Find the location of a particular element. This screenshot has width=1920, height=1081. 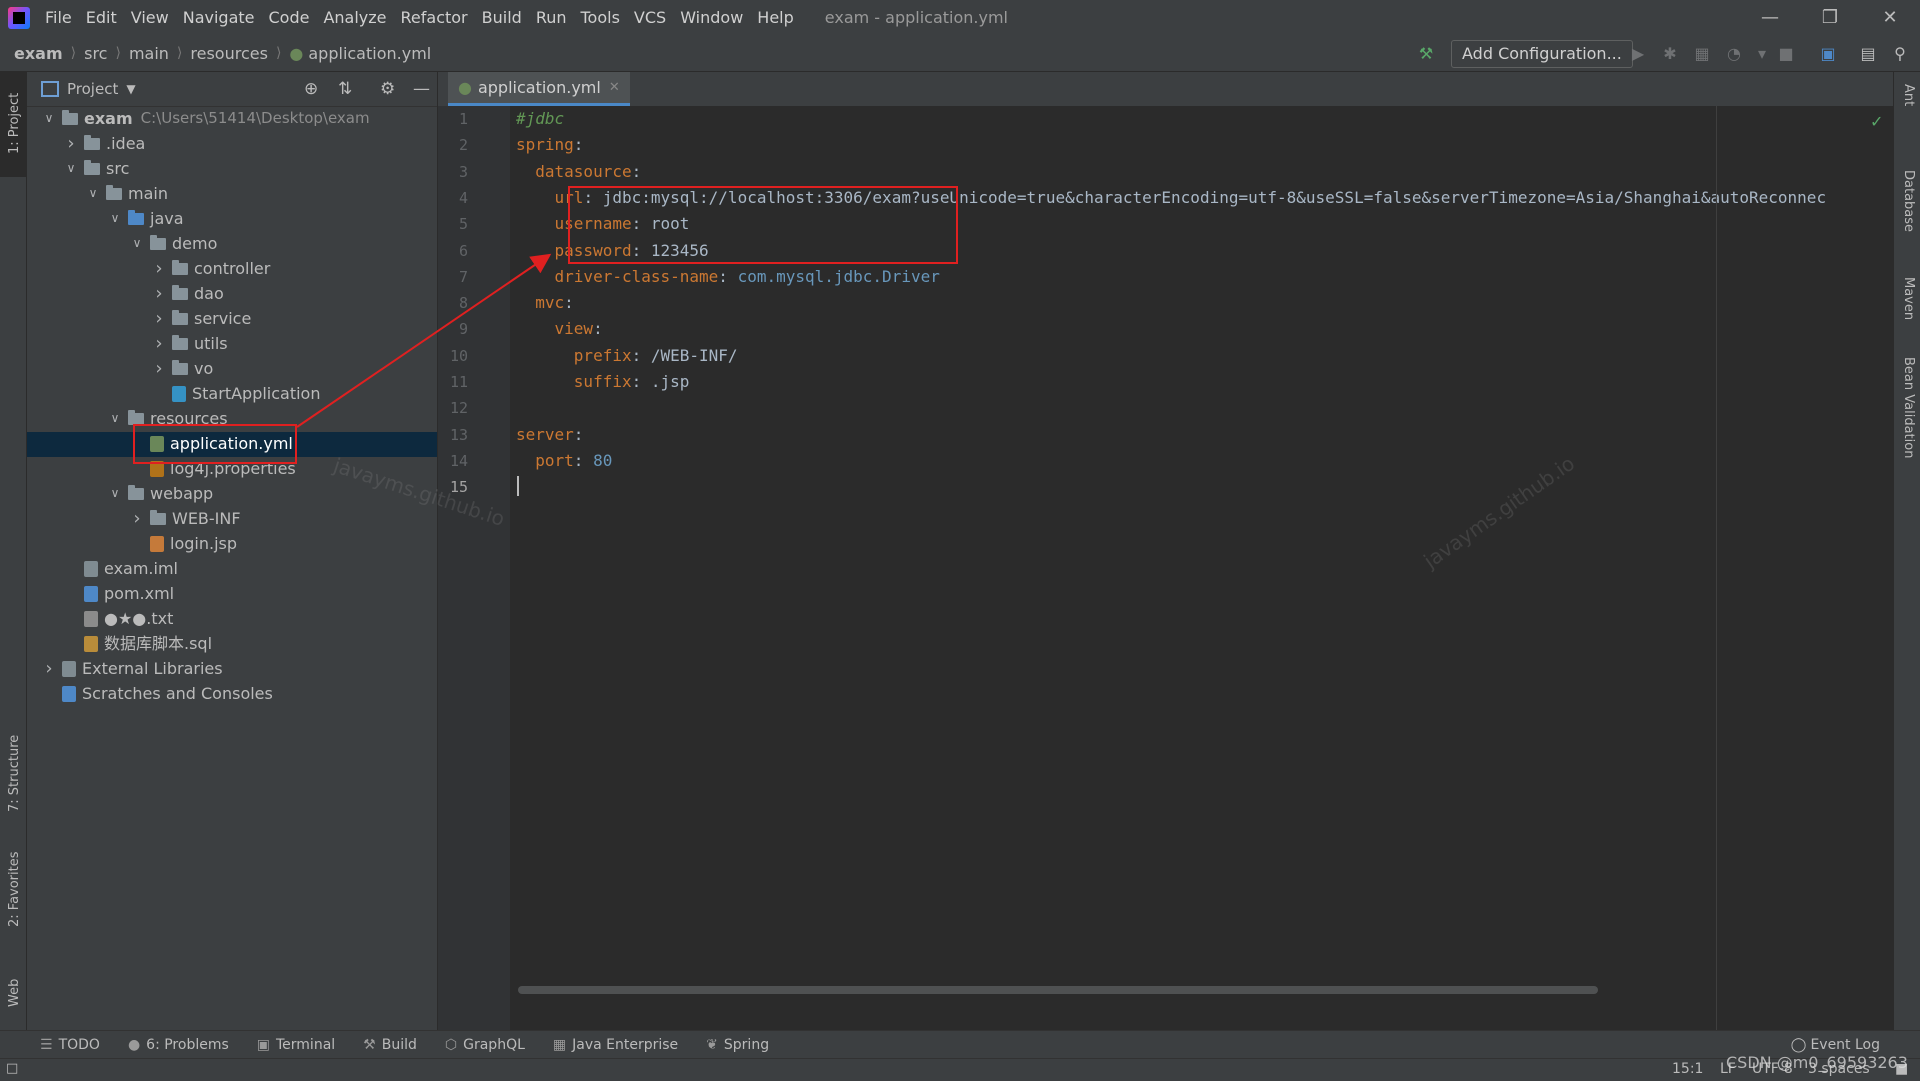

tool-window-label: 6: Problems is located at coordinates (187, 1045).